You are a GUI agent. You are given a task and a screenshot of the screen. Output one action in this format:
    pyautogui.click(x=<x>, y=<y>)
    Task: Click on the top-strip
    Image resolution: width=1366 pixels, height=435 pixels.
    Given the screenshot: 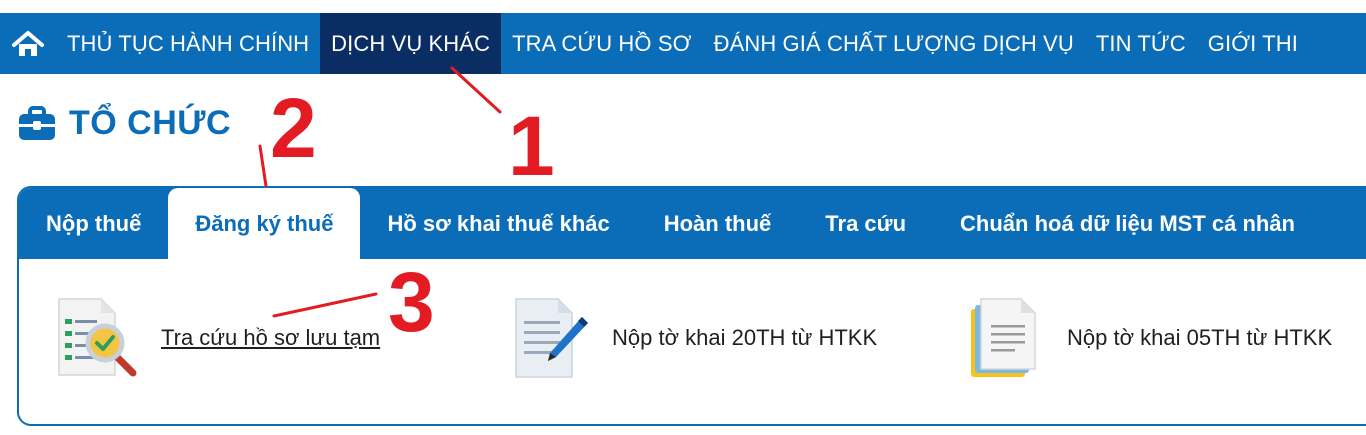 What is the action you would take?
    pyautogui.click(x=683, y=6)
    